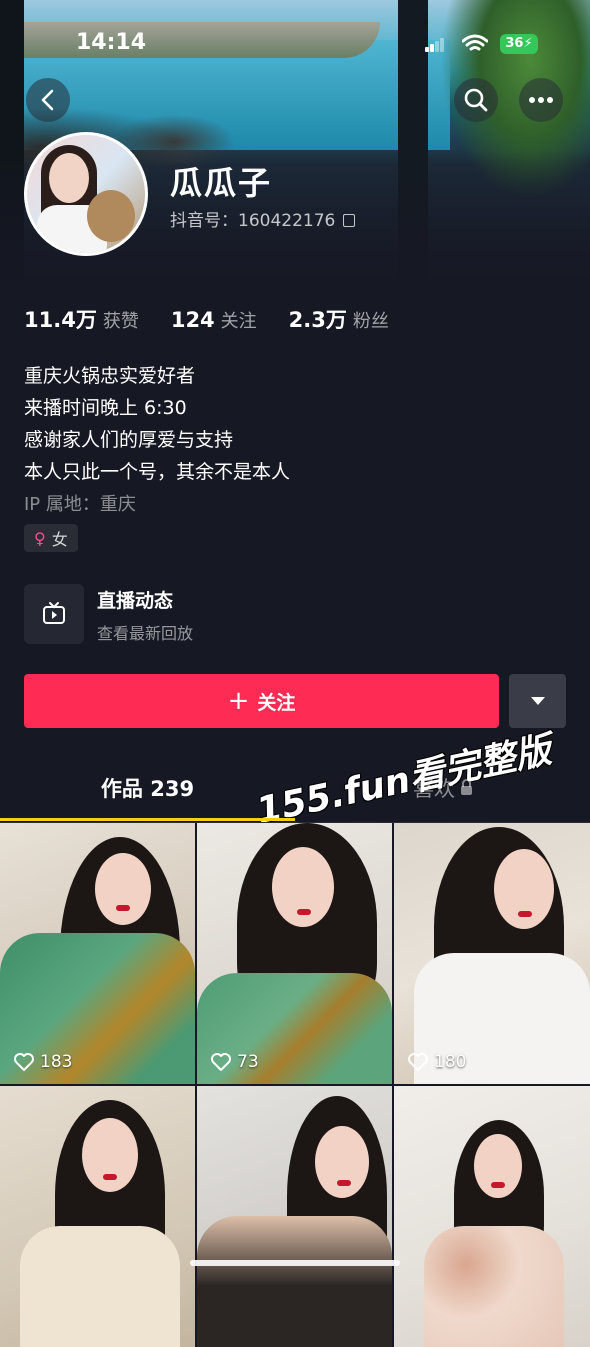  Describe the element at coordinates (339, 319) in the screenshot. I see `stat-followers: 2.3万 粉丝` at that location.